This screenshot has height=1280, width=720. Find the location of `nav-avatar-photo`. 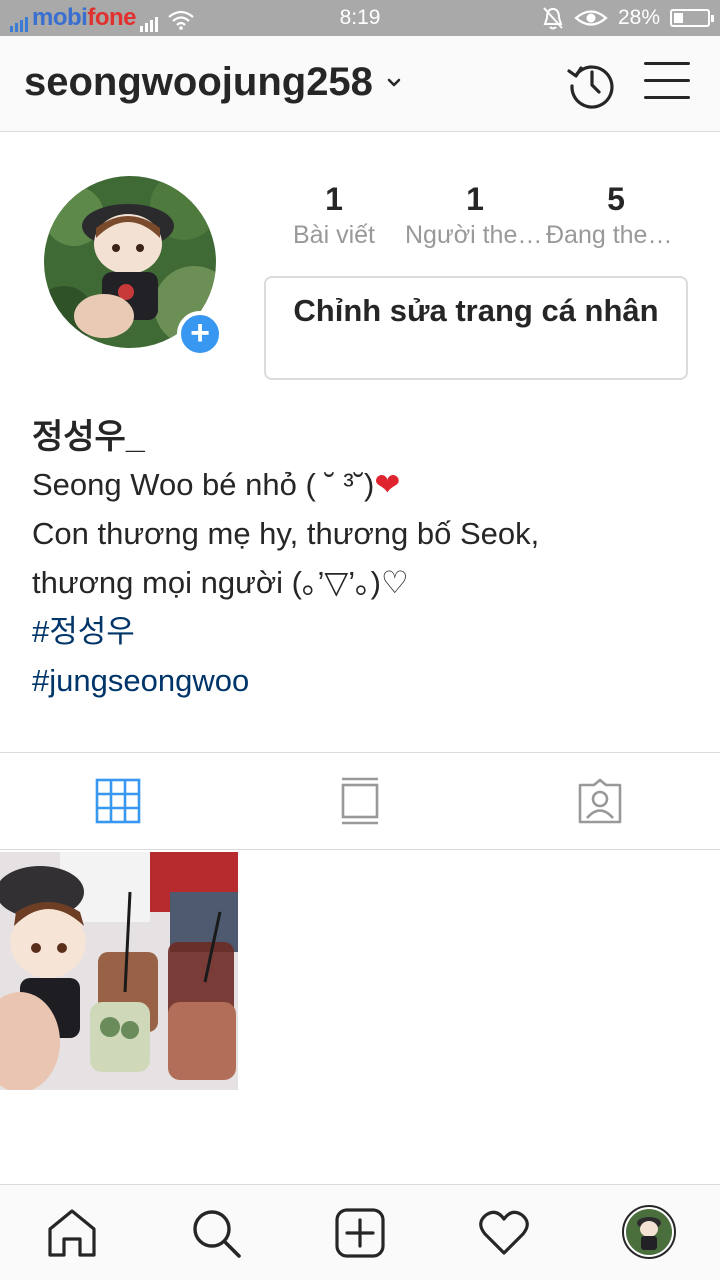

nav-avatar-photo is located at coordinates (649, 1232).